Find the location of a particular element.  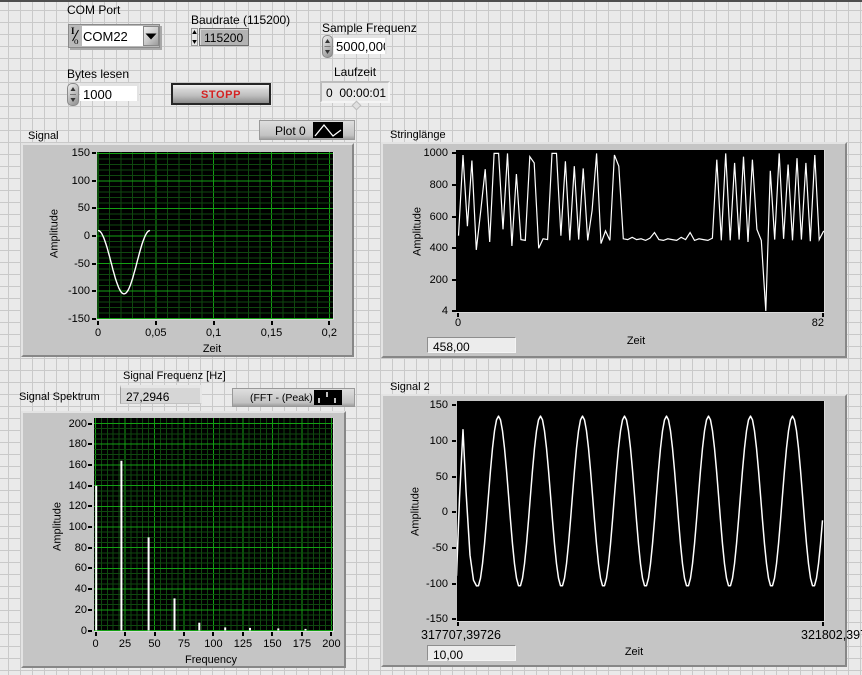

svg-text: I is located at coordinates (73, 31).